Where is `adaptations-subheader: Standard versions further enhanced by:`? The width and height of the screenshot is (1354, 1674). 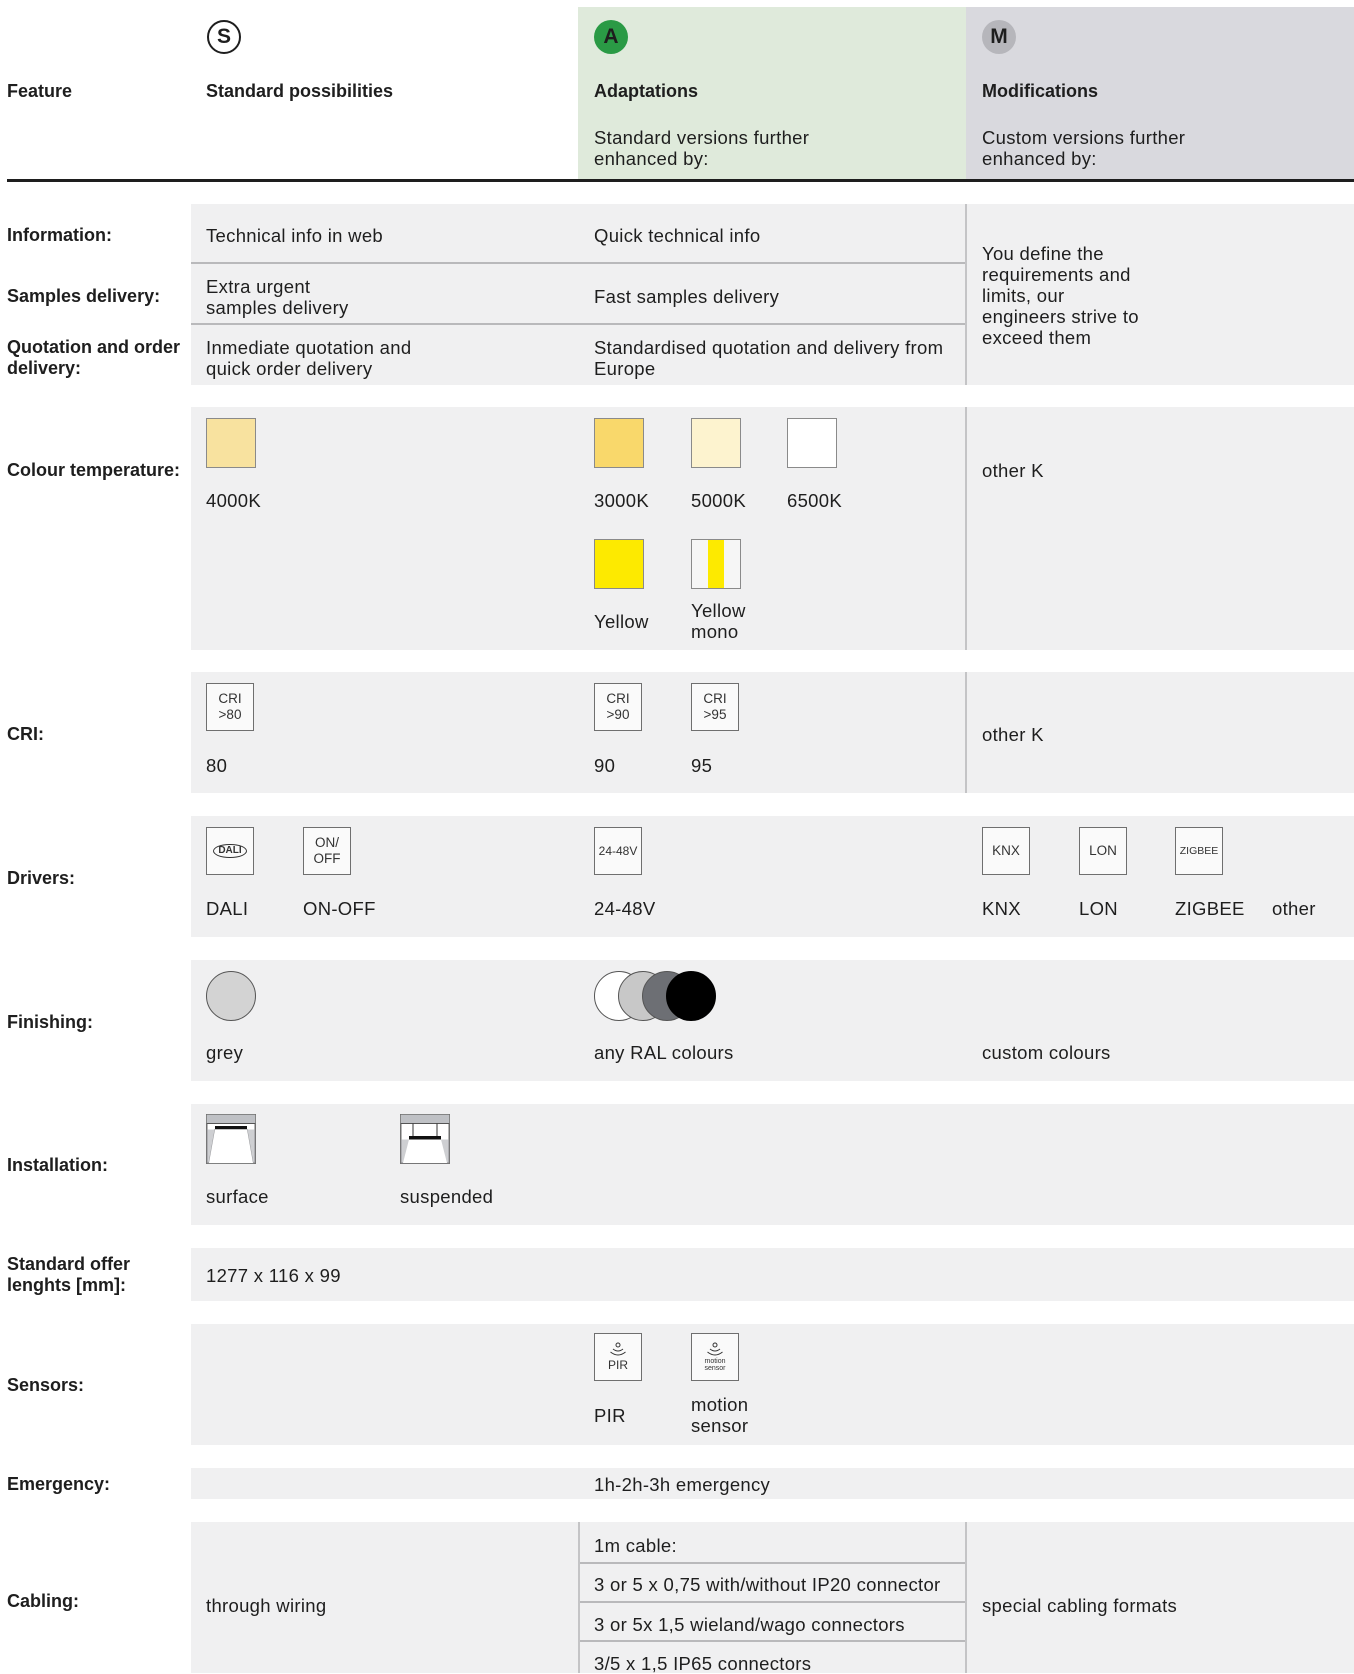
adaptations-subheader: Standard versions further enhanced by: is located at coordinates (702, 148).